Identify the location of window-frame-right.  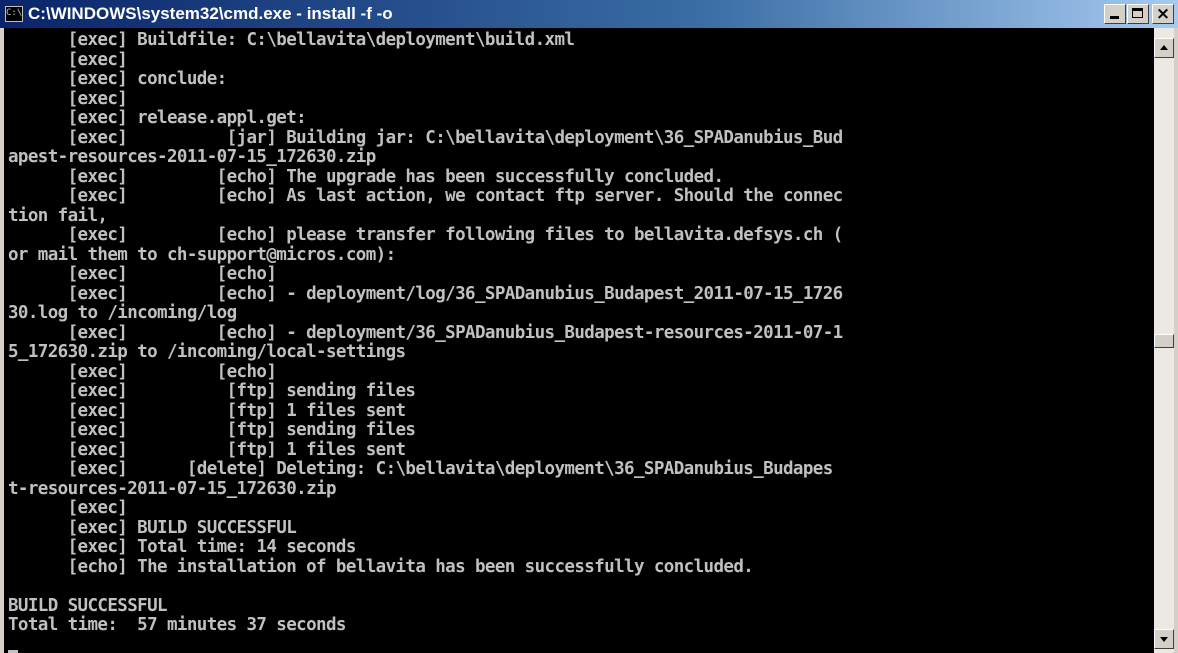
(1176, 340).